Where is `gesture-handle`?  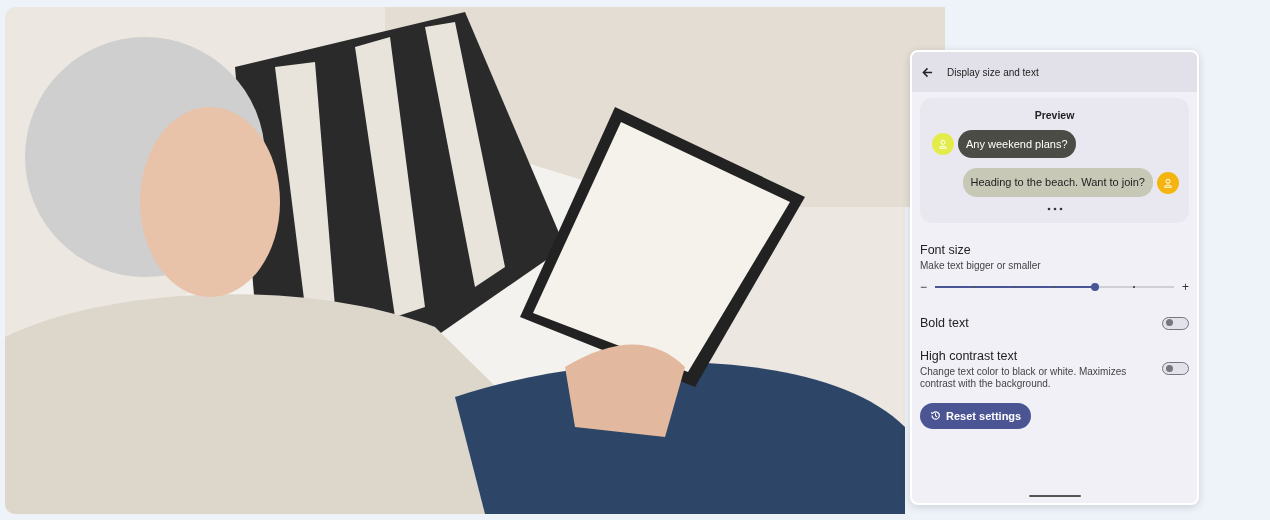
gesture-handle is located at coordinates (1054, 496).